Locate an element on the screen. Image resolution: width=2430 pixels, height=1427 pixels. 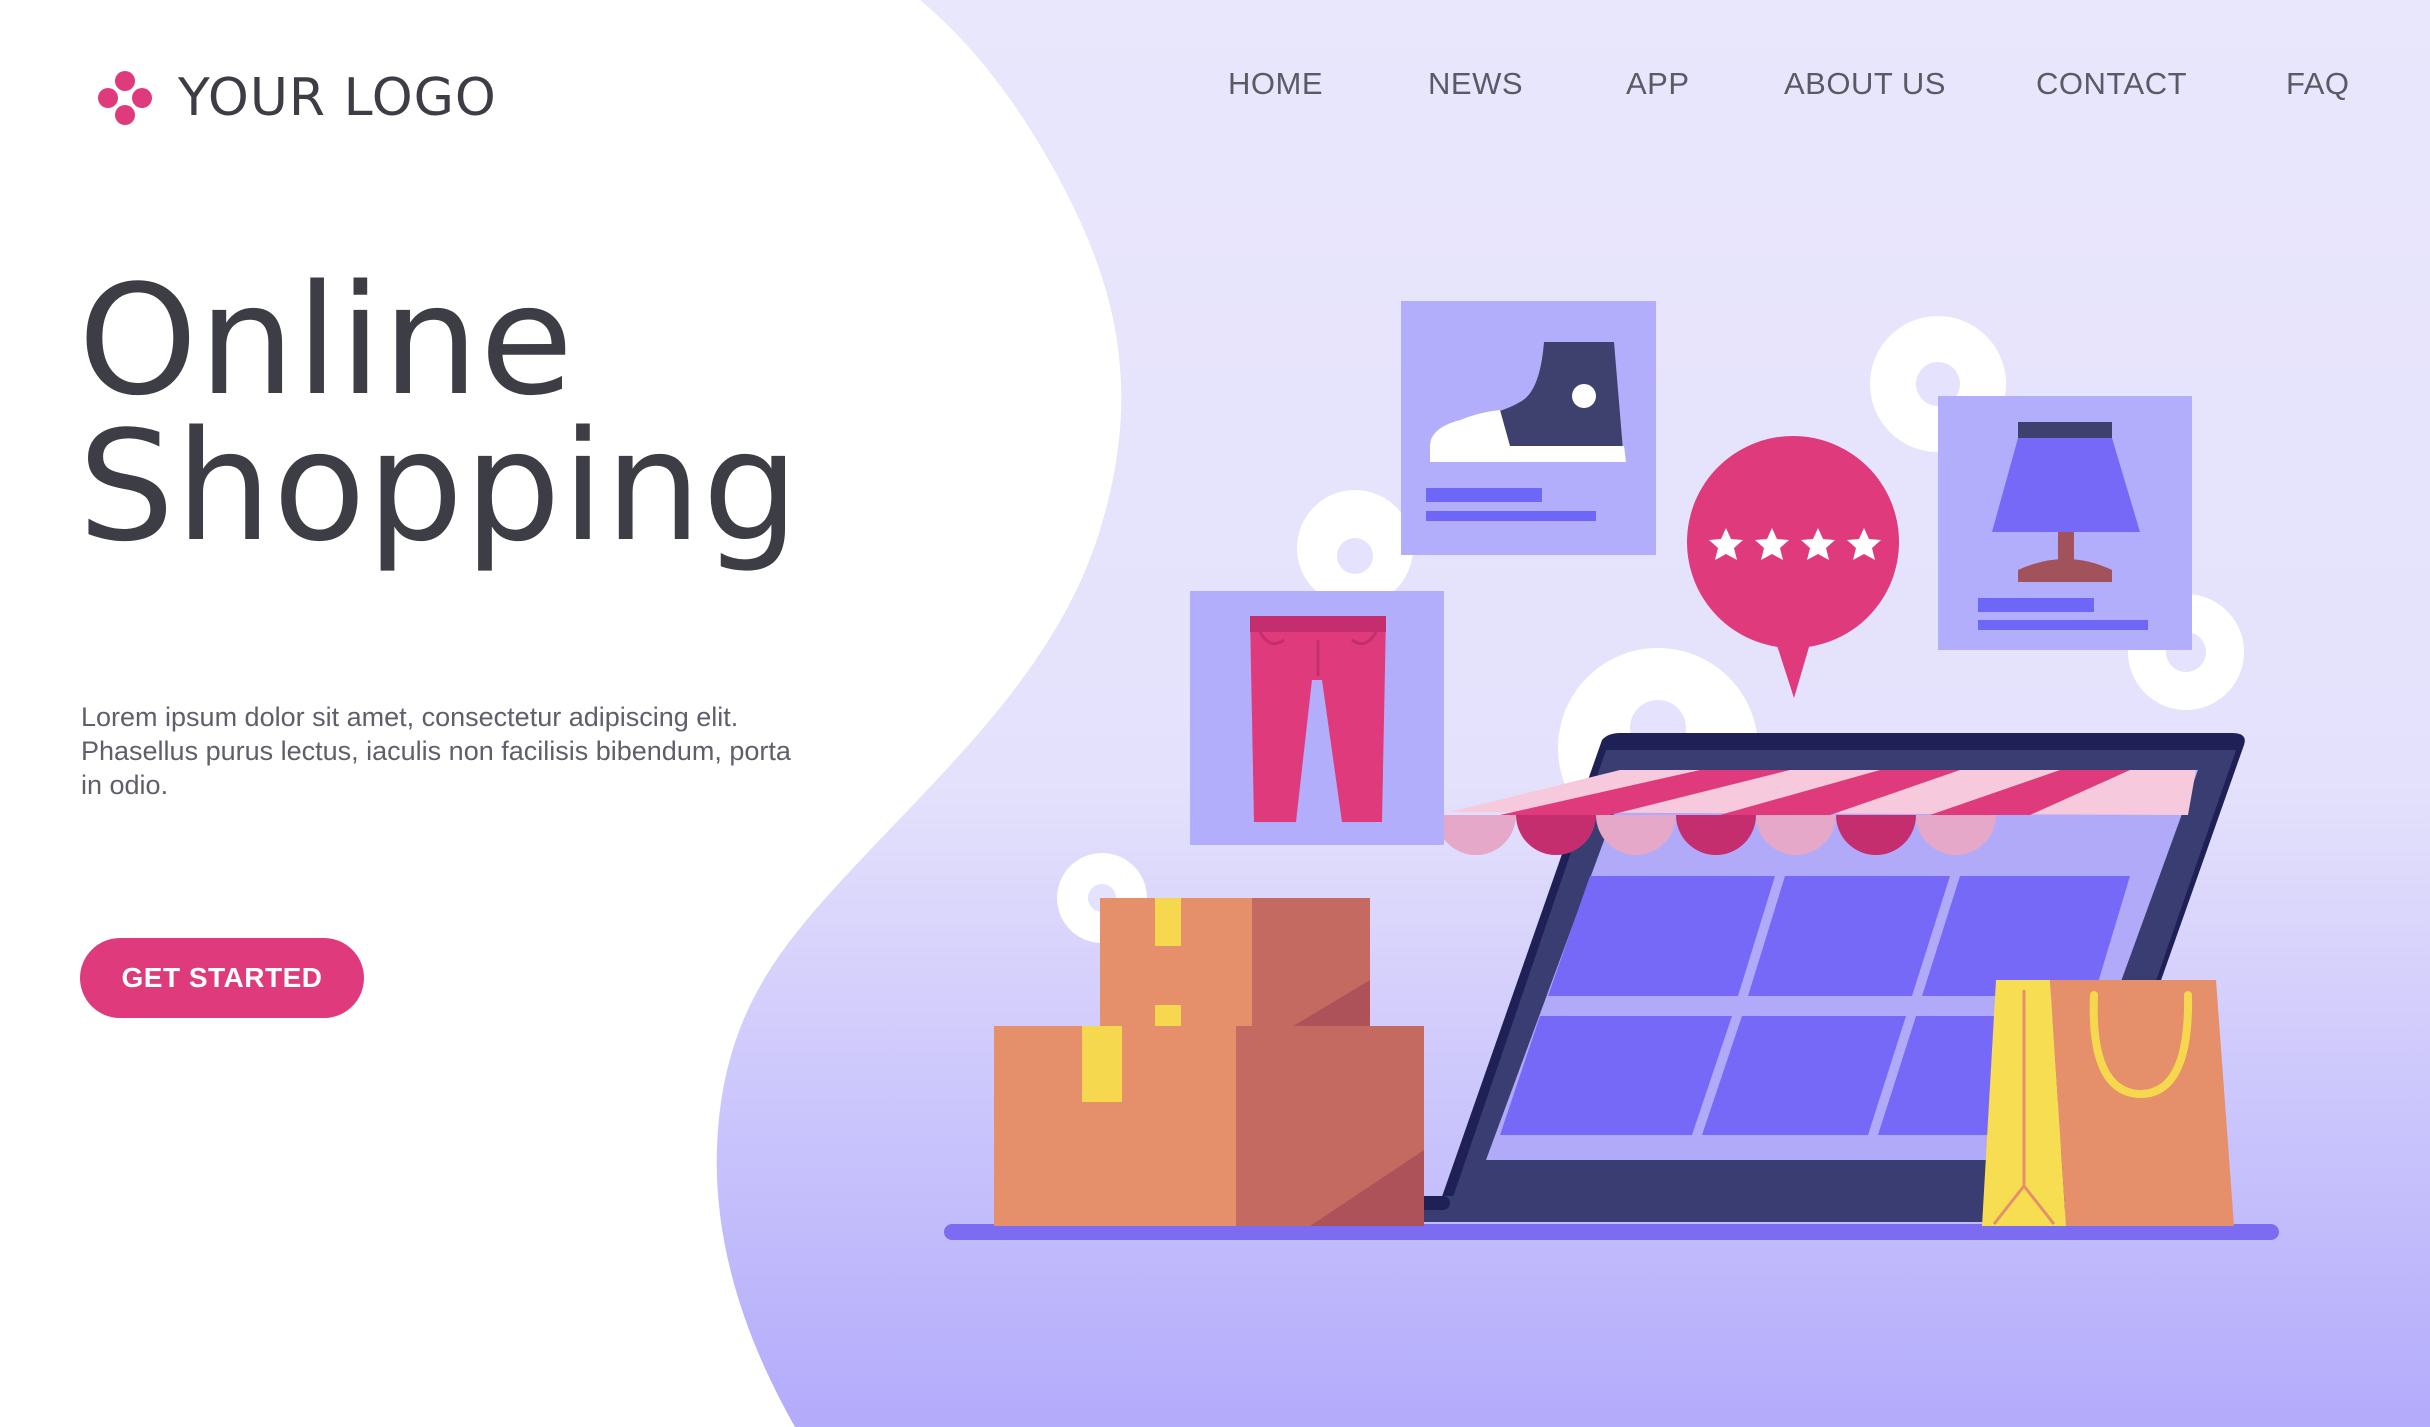
logo: YOUR LOGO is located at coordinates (296, 98).